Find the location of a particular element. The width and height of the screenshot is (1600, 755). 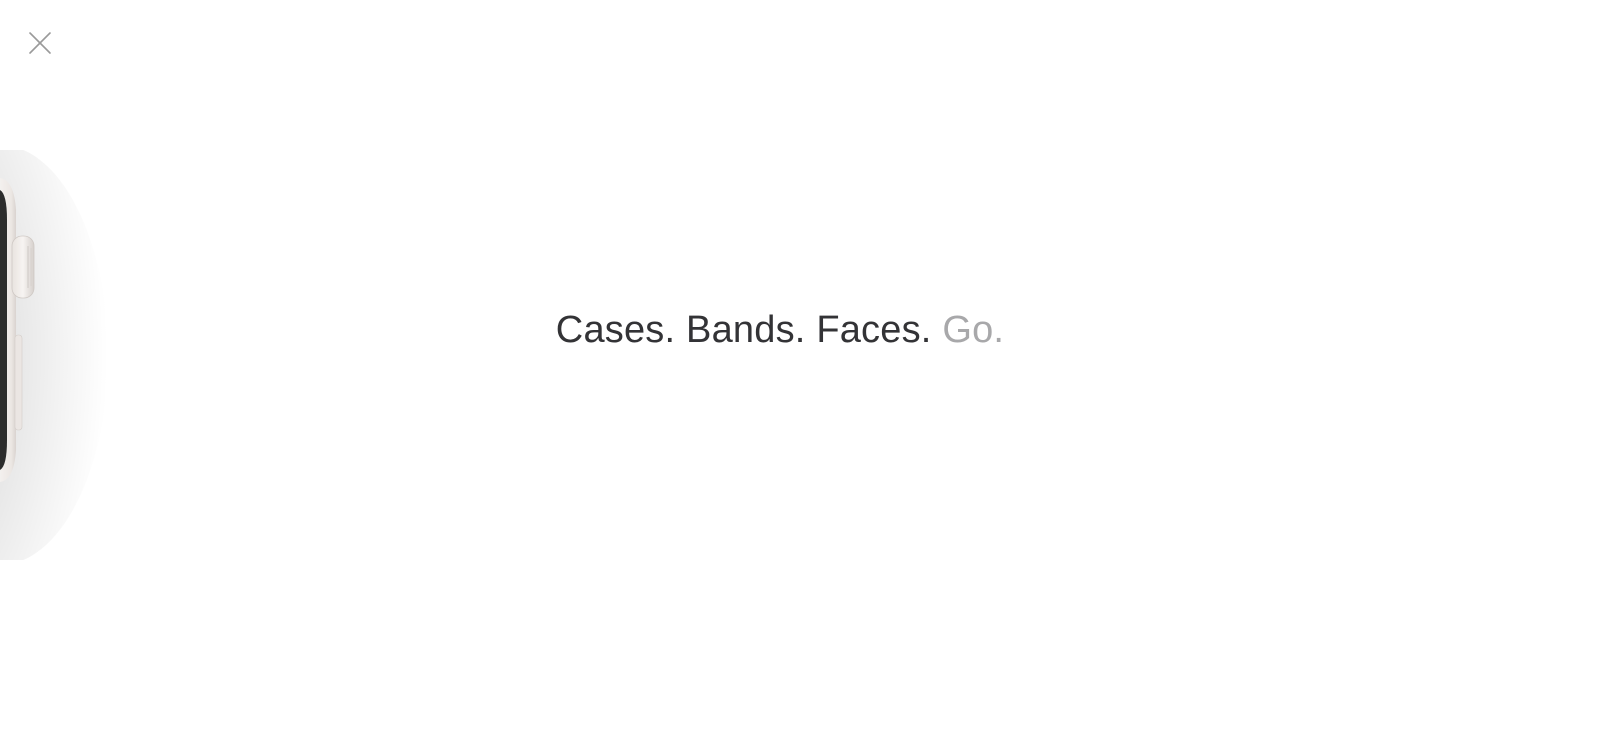

close-button is located at coordinates (40, 43).